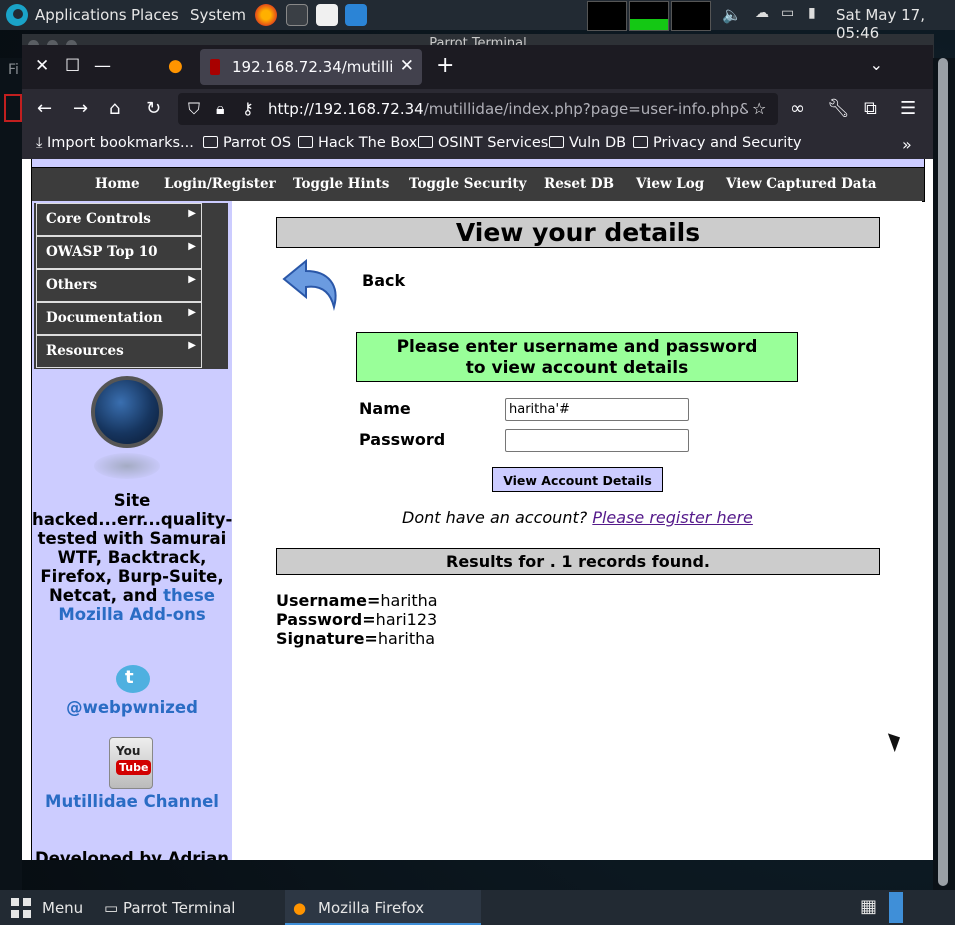 This screenshot has width=955, height=925. What do you see at coordinates (80, 108) in the screenshot?
I see `forward-icon: →` at bounding box center [80, 108].